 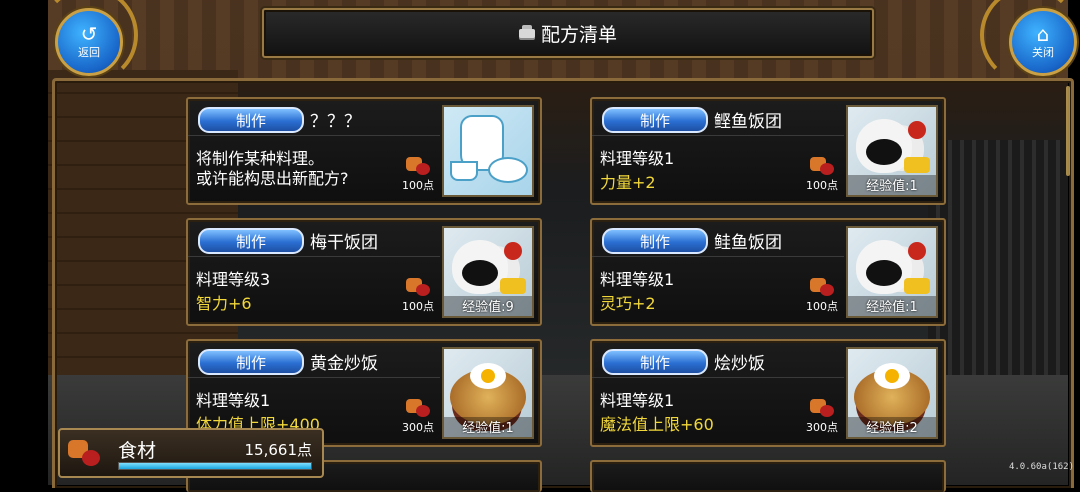 I want to click on ingredient-gauge, so click(x=215, y=466).